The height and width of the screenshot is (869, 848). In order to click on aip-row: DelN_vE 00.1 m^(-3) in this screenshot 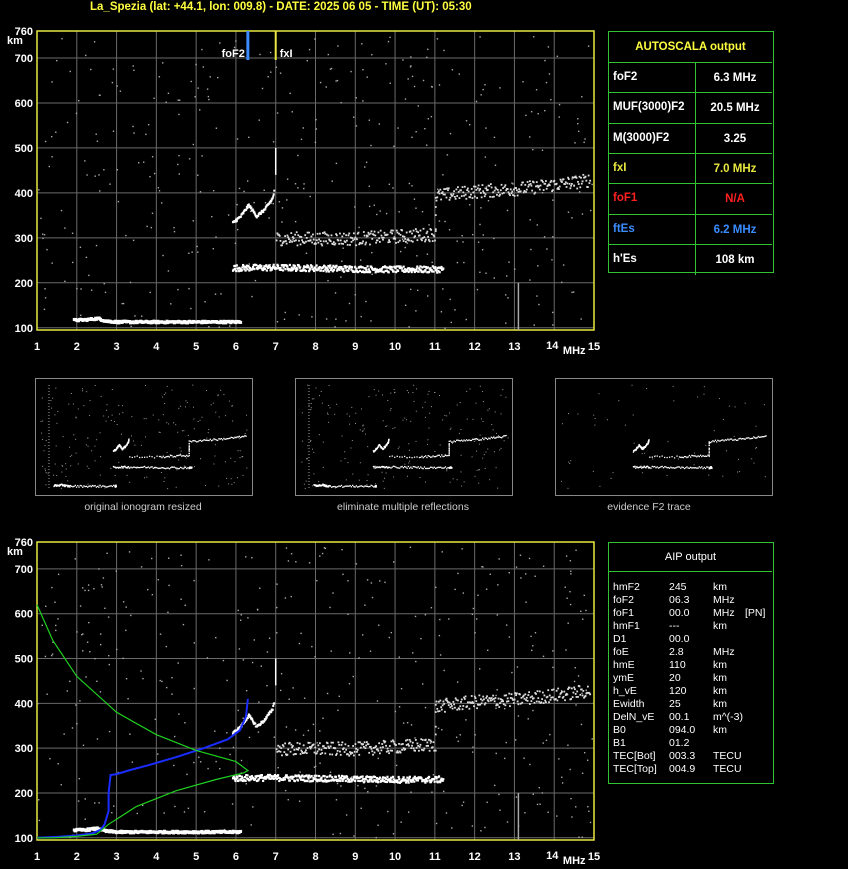, I will do `click(692, 717)`.